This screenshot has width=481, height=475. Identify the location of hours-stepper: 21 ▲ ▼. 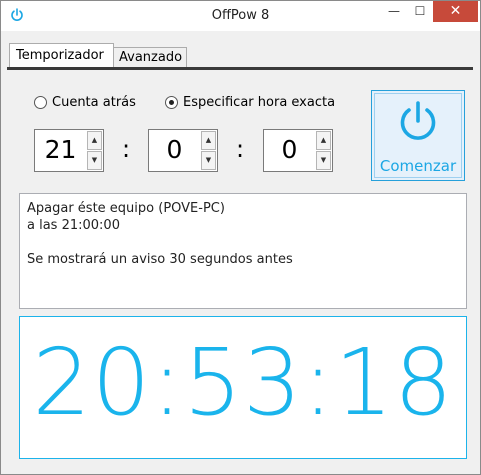
(69, 150).